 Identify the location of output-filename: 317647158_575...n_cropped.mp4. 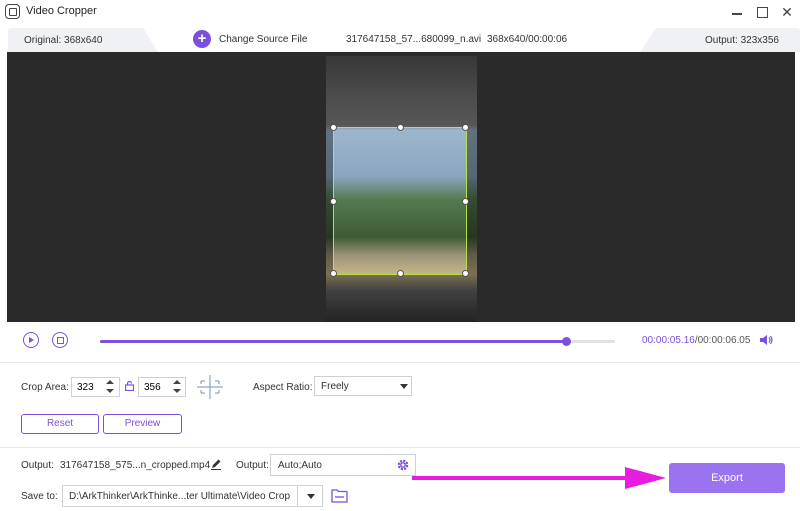
(135, 465).